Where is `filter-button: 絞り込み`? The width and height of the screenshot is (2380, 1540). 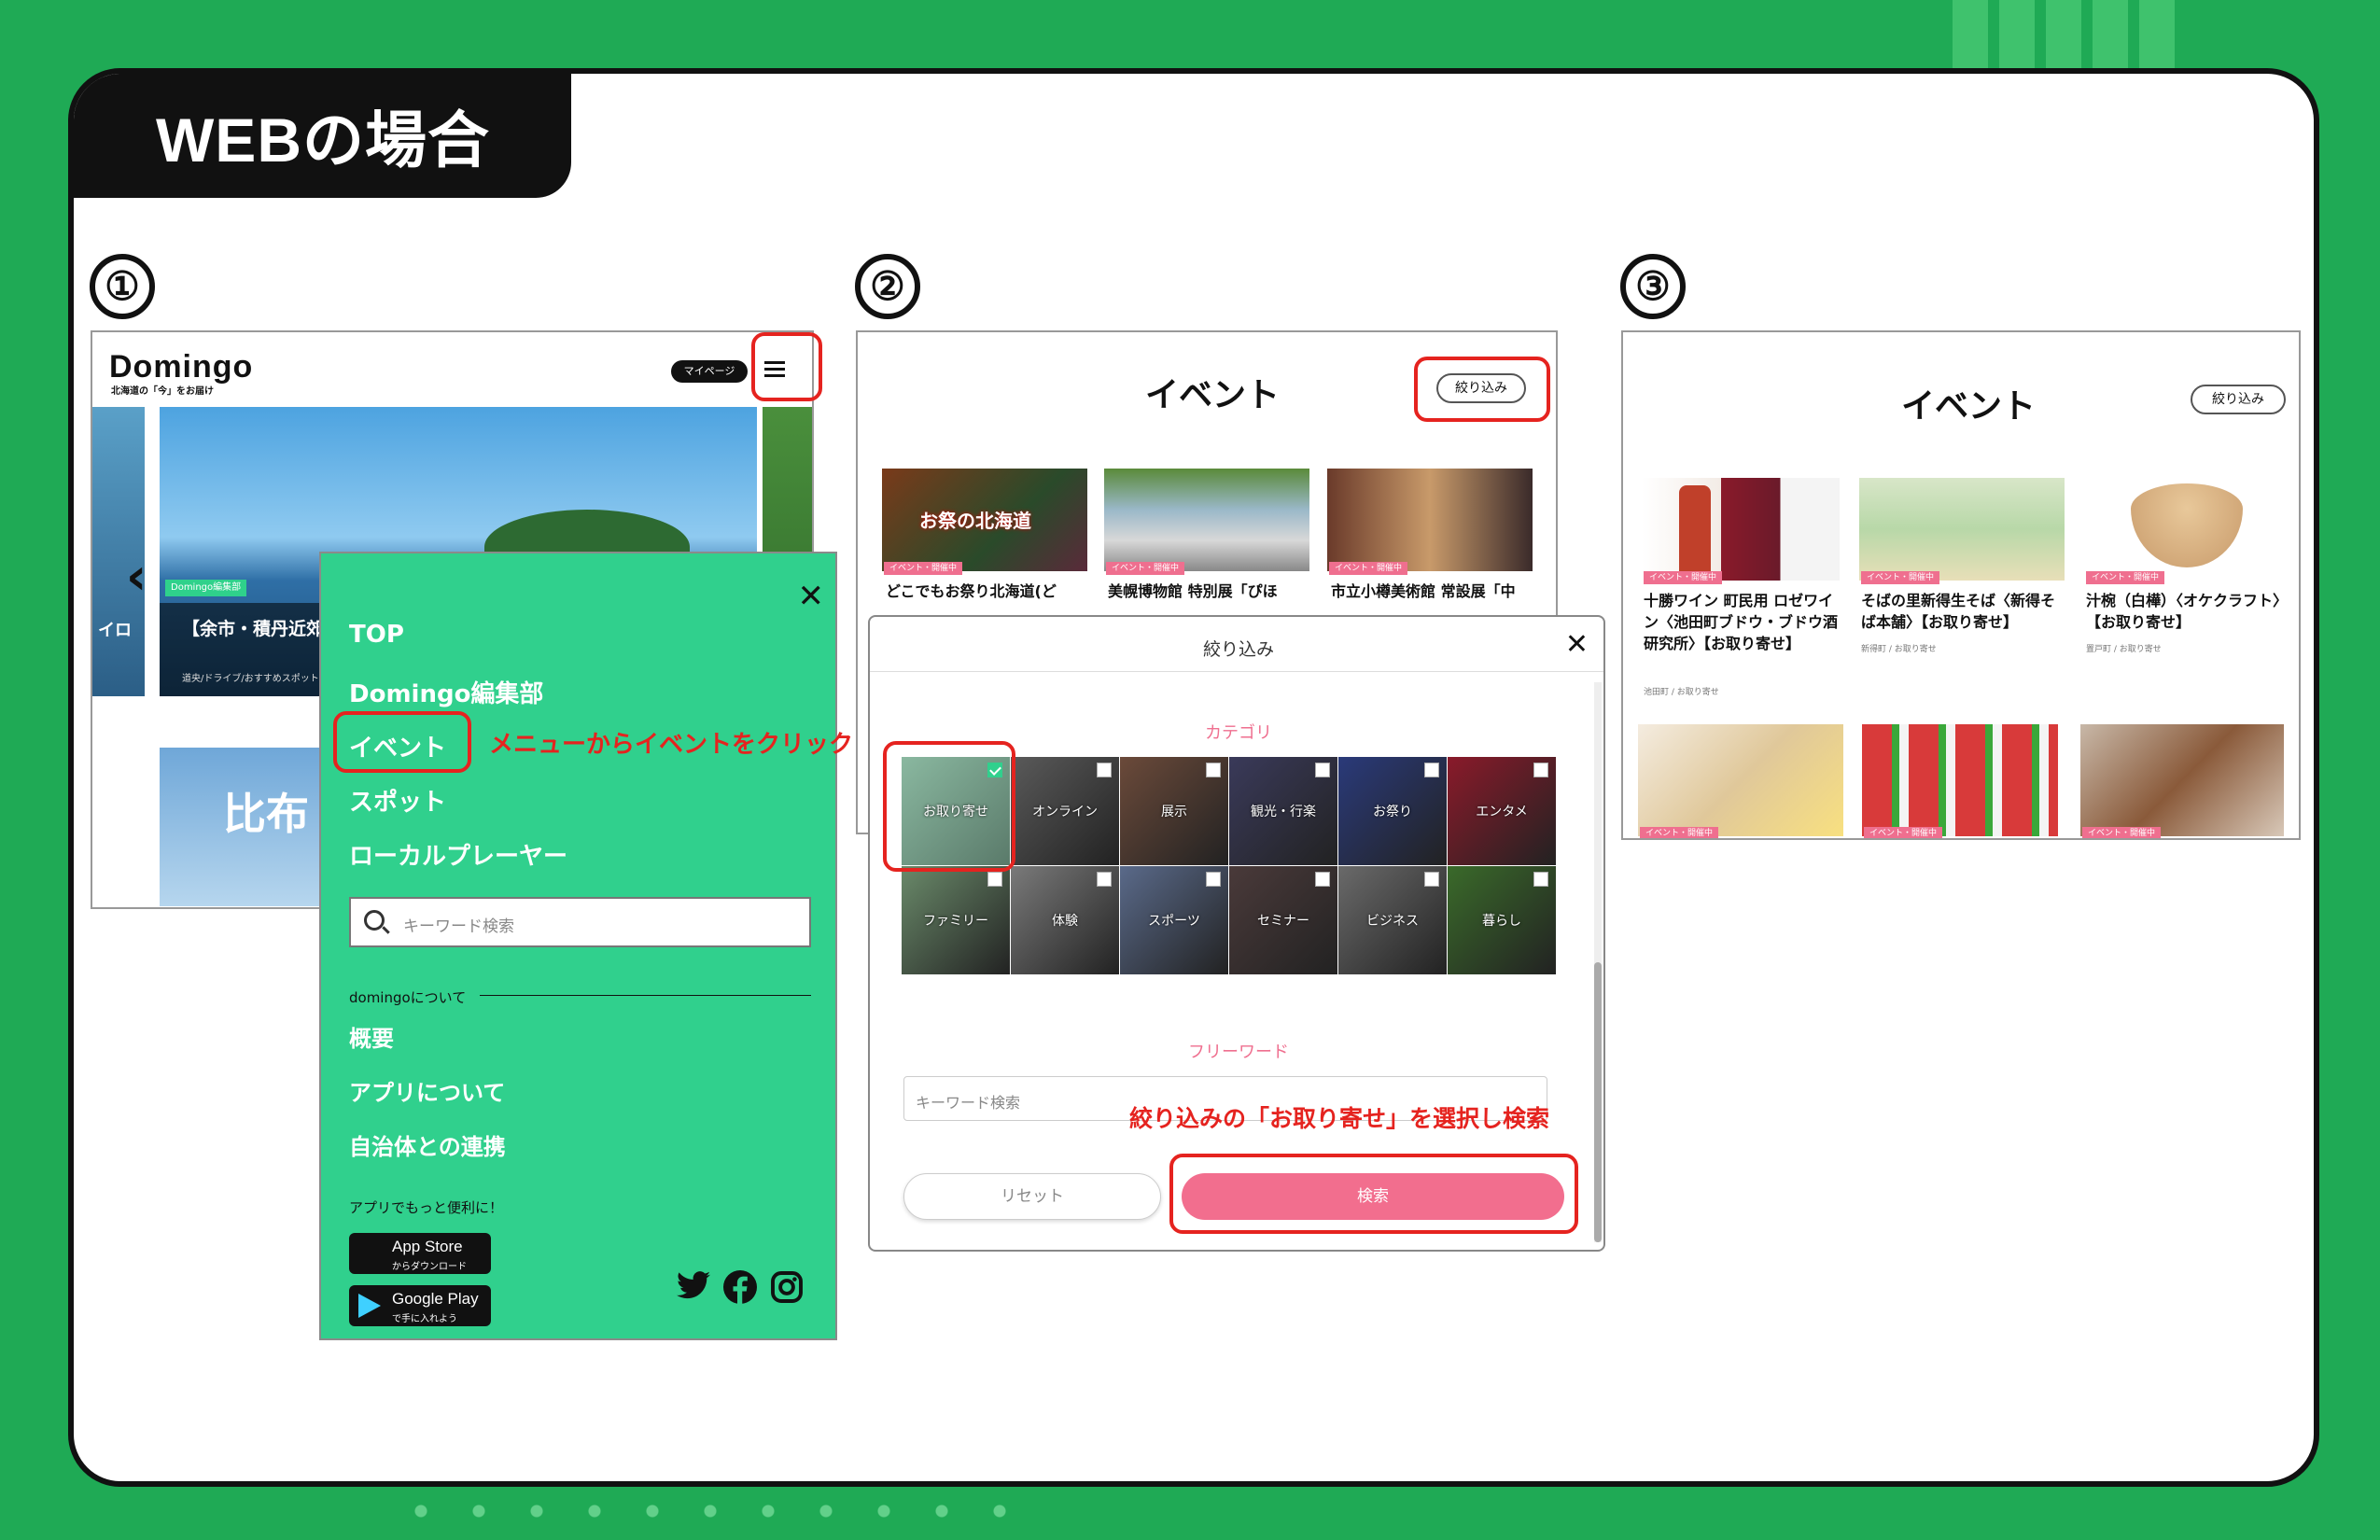
filter-button: 絞り込み is located at coordinates (2238, 399).